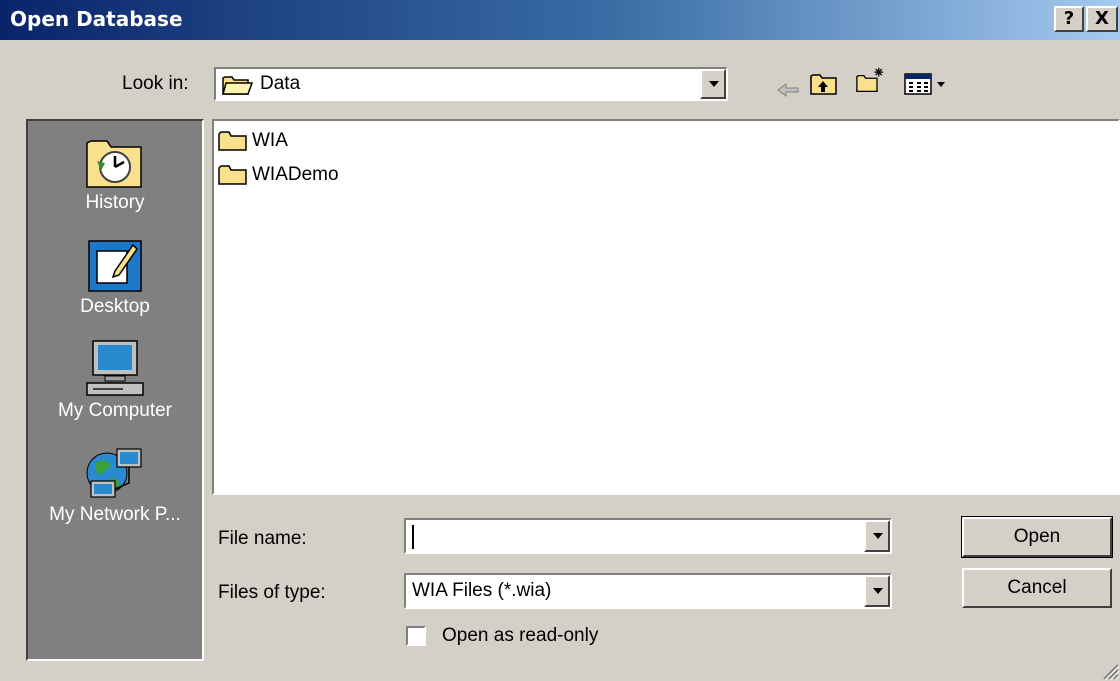 Image resolution: width=1120 pixels, height=681 pixels. What do you see at coordinates (115, 410) in the screenshot?
I see `place-label: My Computer` at bounding box center [115, 410].